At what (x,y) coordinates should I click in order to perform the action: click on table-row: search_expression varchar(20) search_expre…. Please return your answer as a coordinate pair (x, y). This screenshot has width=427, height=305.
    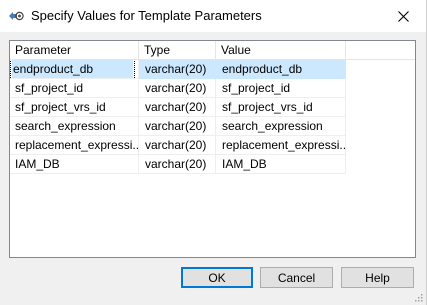
    Looking at the image, I should click on (212, 126).